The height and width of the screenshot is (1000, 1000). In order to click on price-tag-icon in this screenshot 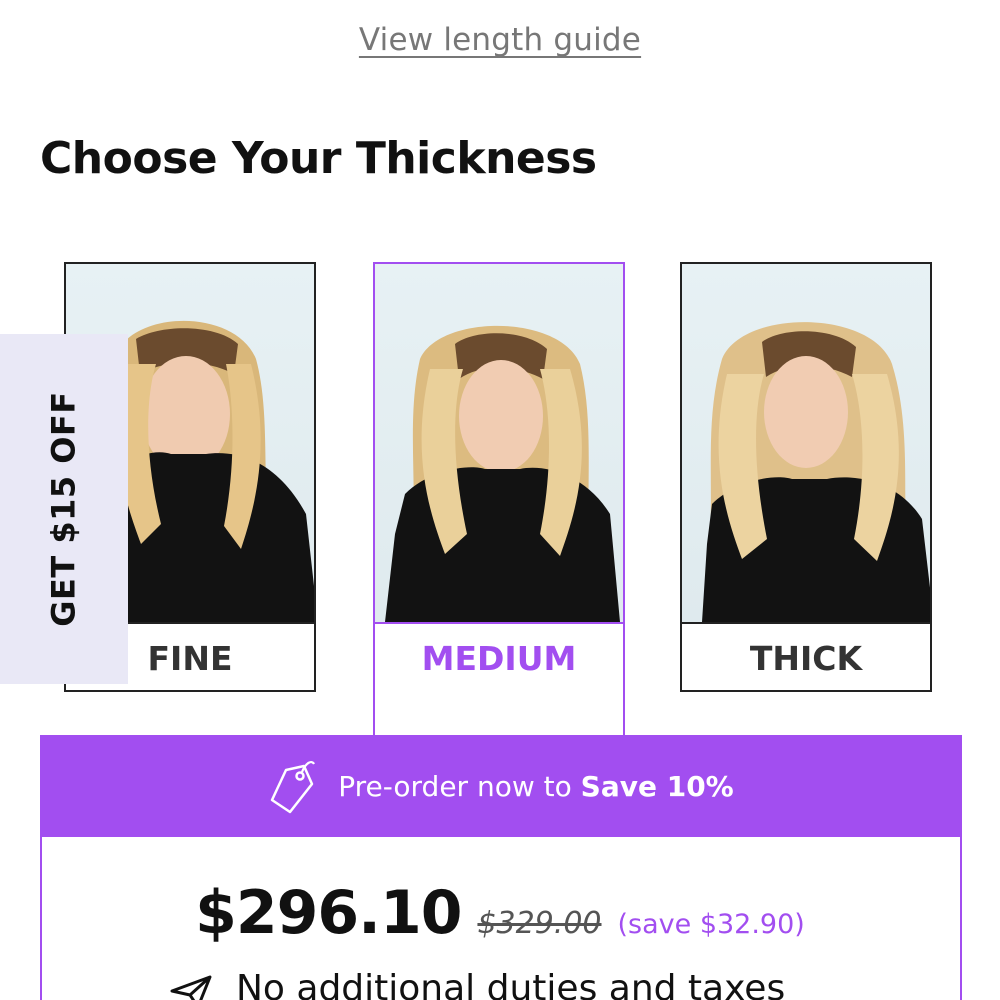, I will do `click(293, 787)`.